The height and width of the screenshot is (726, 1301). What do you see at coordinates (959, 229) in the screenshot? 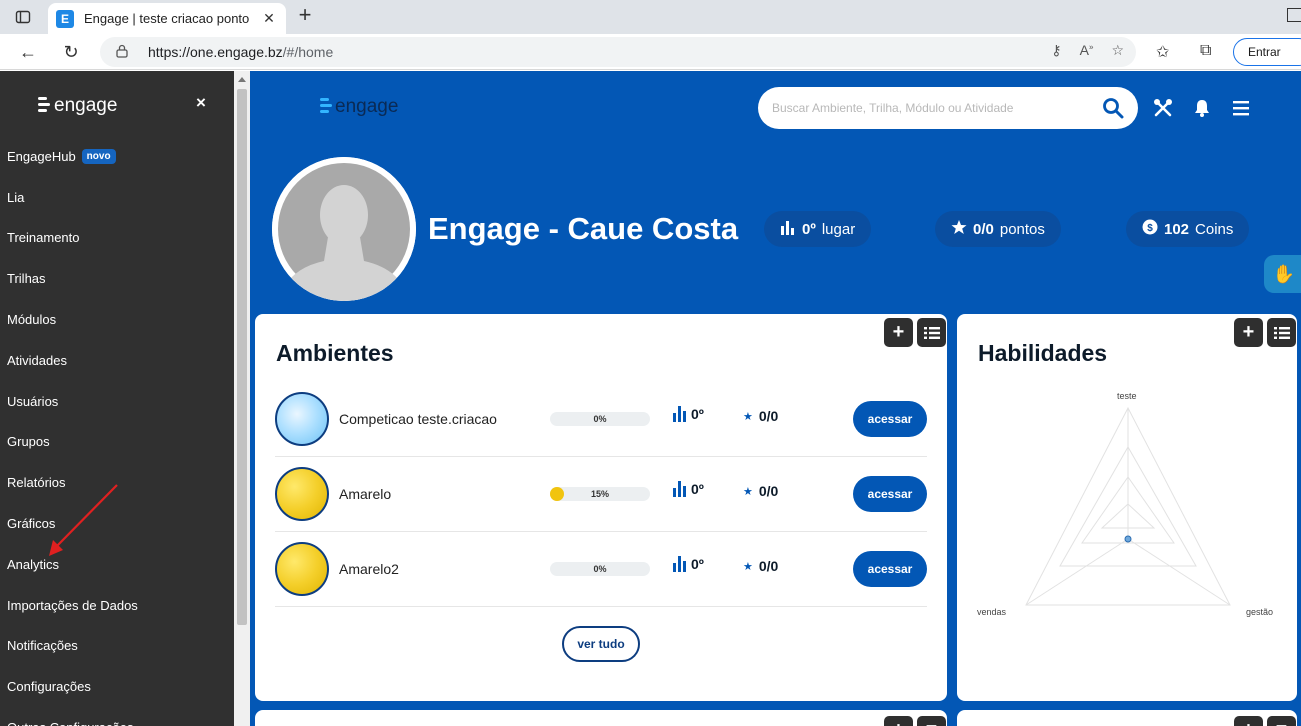
I see `star-icon` at bounding box center [959, 229].